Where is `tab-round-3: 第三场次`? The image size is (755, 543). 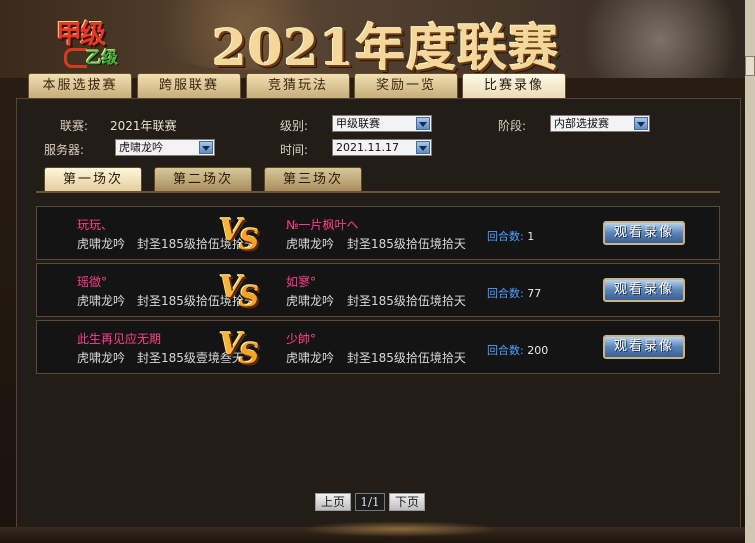 tab-round-3: 第三场次 is located at coordinates (313, 179).